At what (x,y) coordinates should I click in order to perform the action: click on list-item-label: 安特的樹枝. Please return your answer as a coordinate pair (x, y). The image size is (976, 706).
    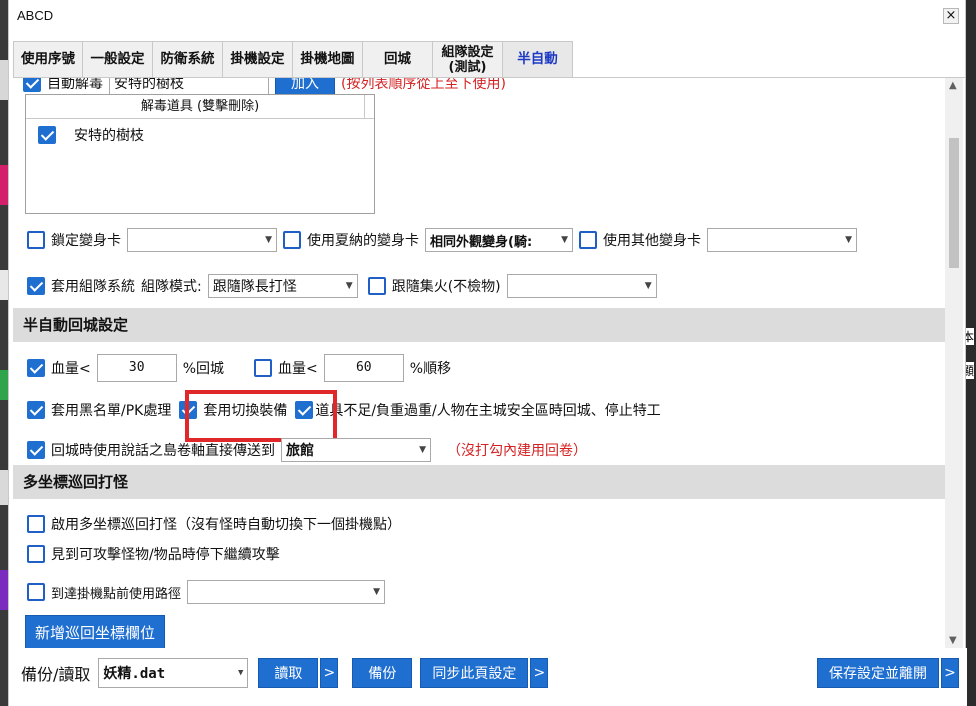
    Looking at the image, I should click on (109, 136).